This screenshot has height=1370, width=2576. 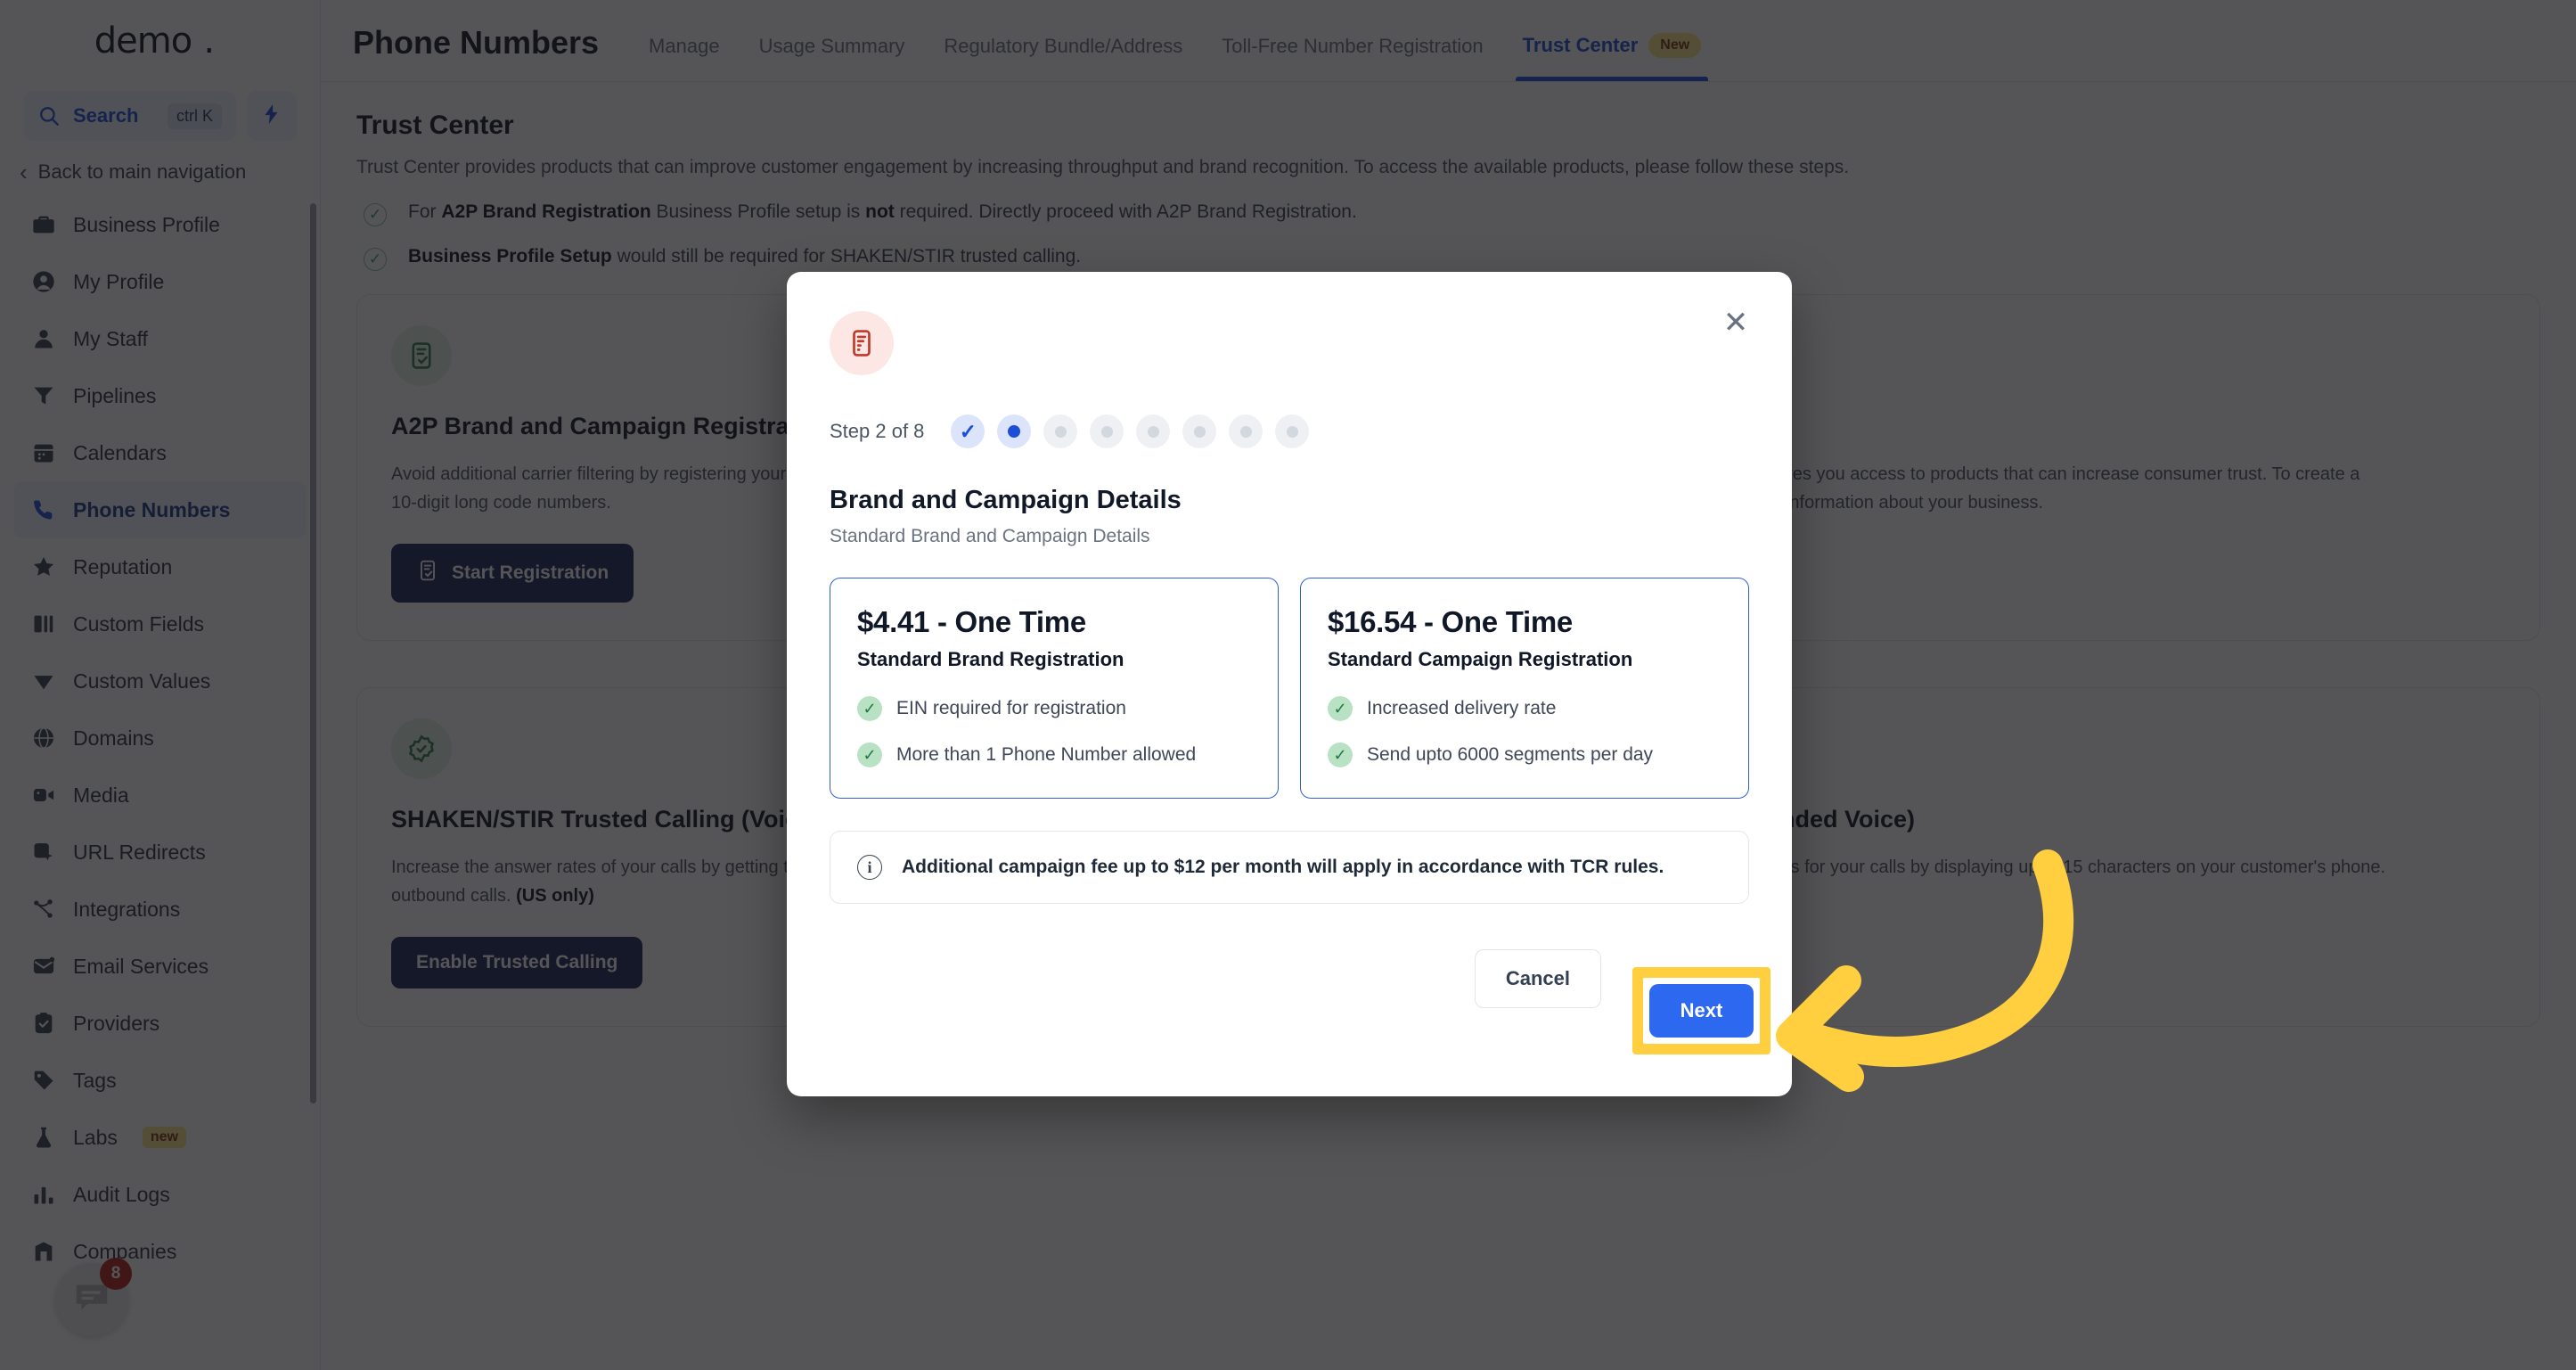 What do you see at coordinates (1046, 754) in the screenshot?
I see `price-feature-label: More than 1 Phone Number allowed` at bounding box center [1046, 754].